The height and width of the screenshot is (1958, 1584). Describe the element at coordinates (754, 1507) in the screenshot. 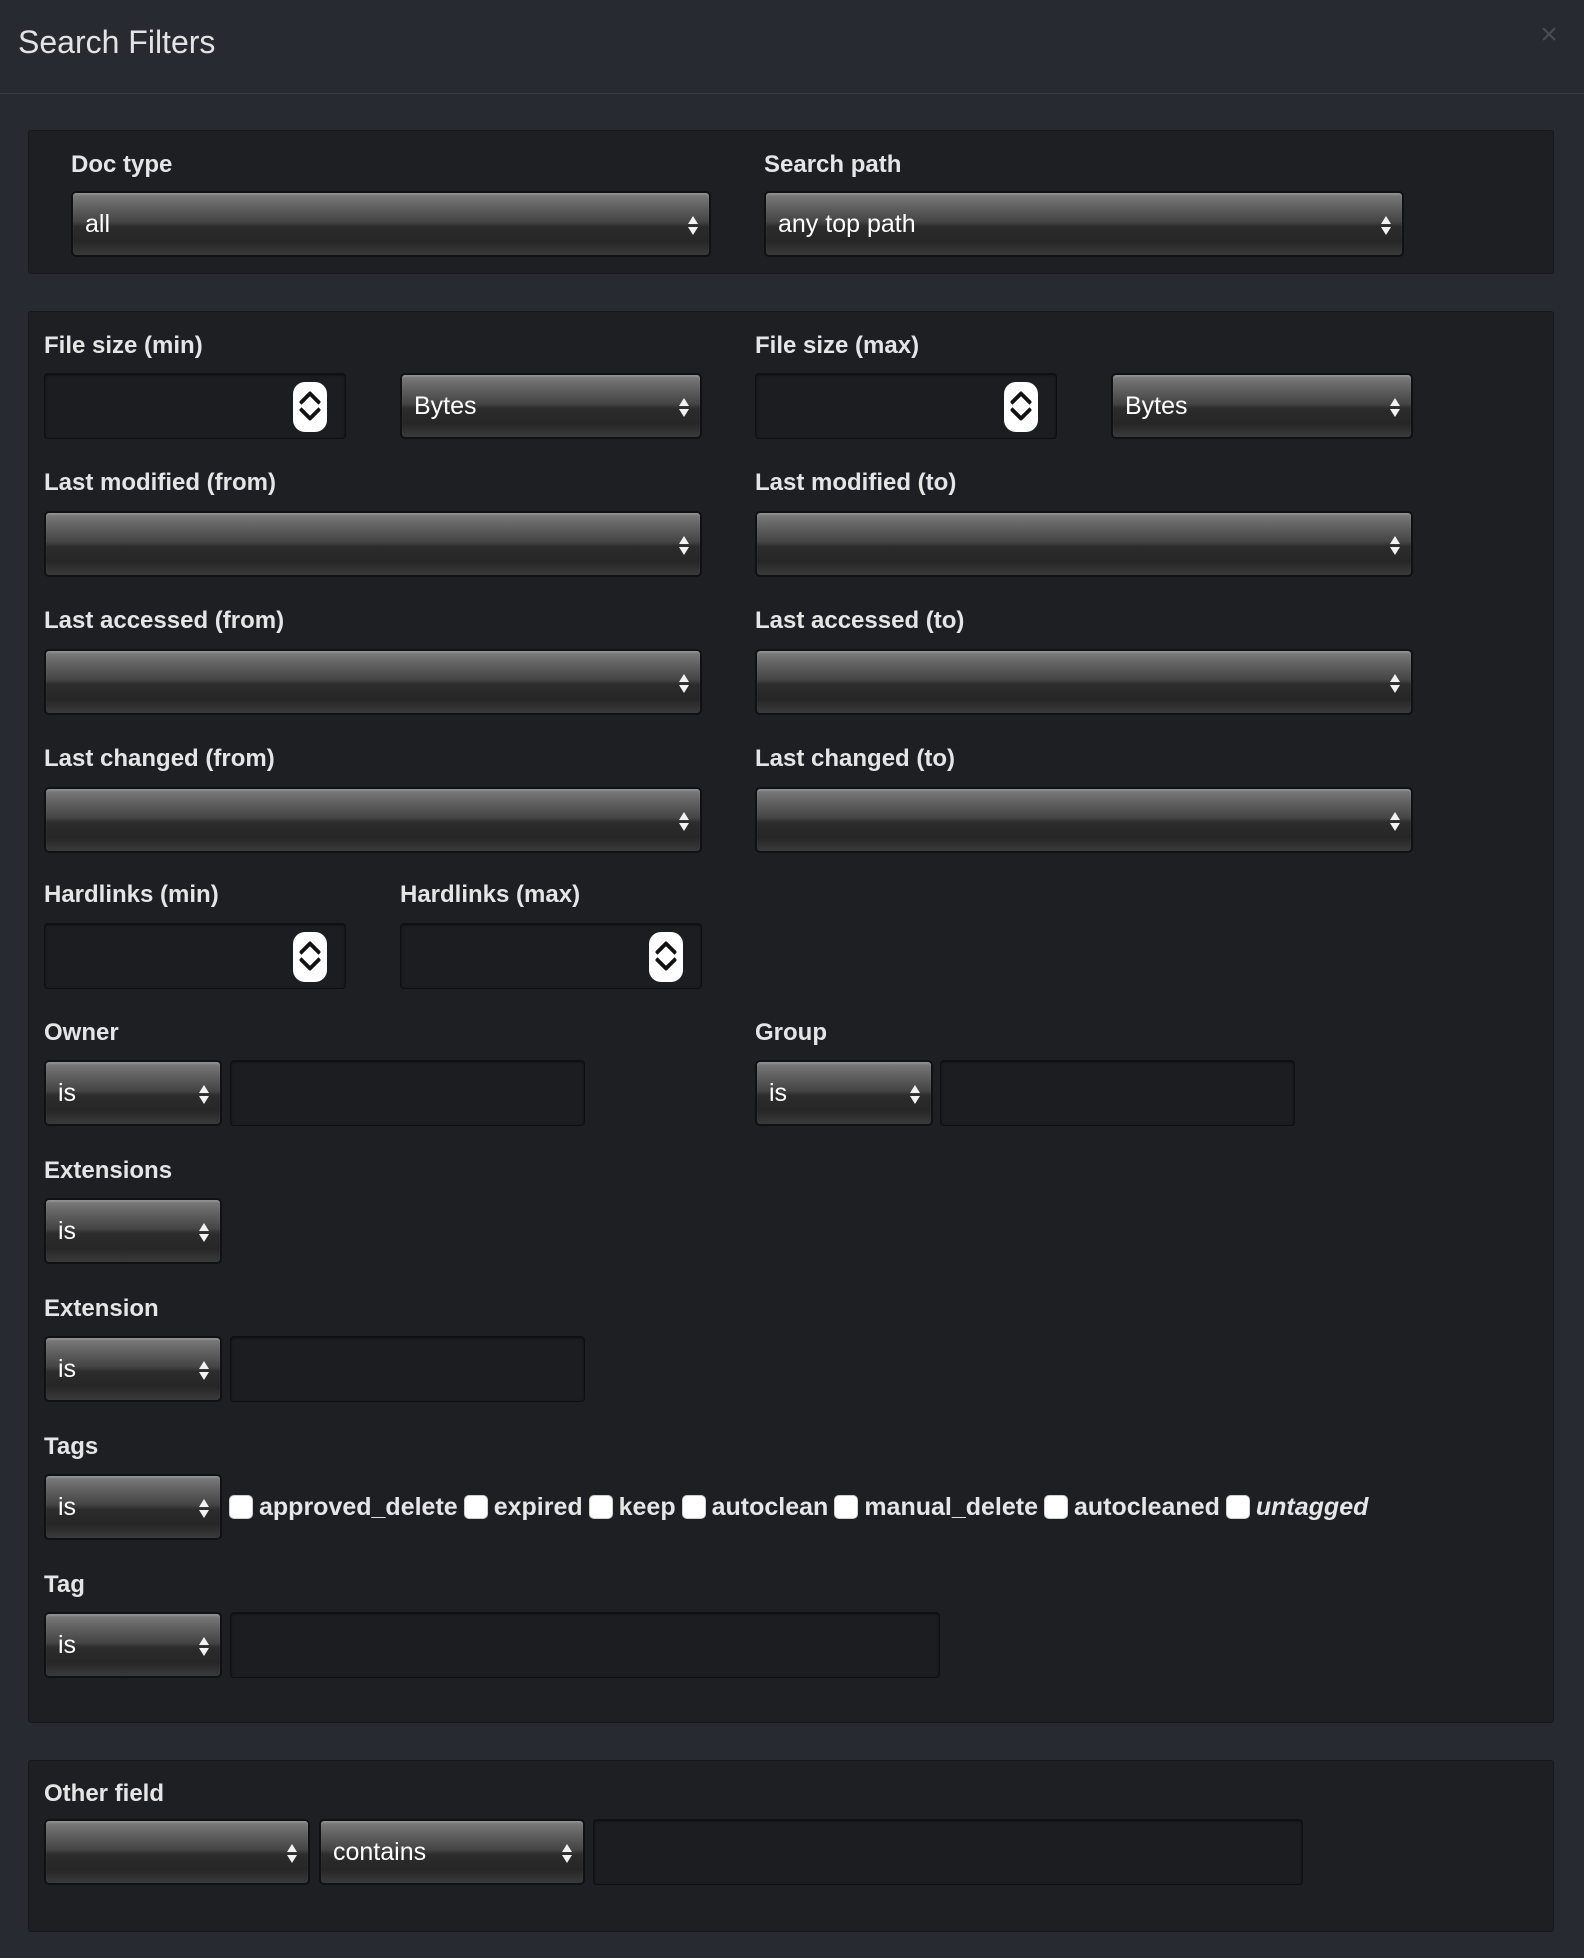

I see `tag-option-autoclean: autoclean` at that location.